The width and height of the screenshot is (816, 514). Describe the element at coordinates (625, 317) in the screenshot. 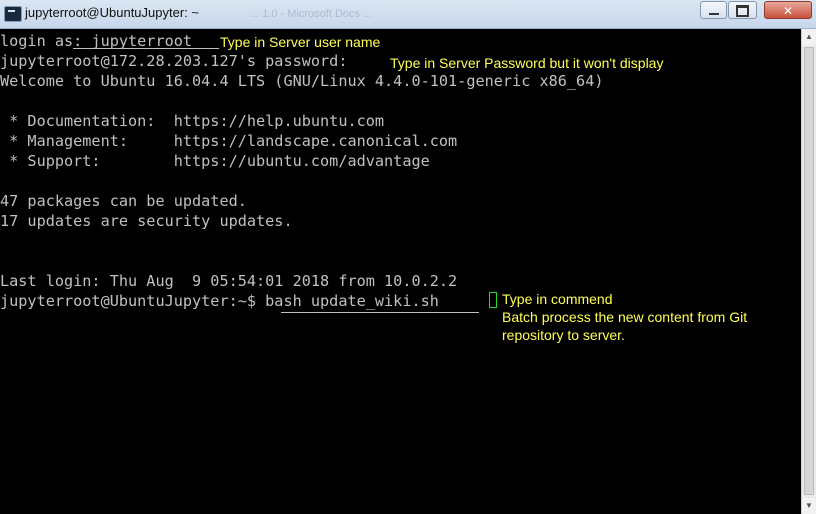

I see `annotation-command-2: Batch process the new content from Git` at that location.